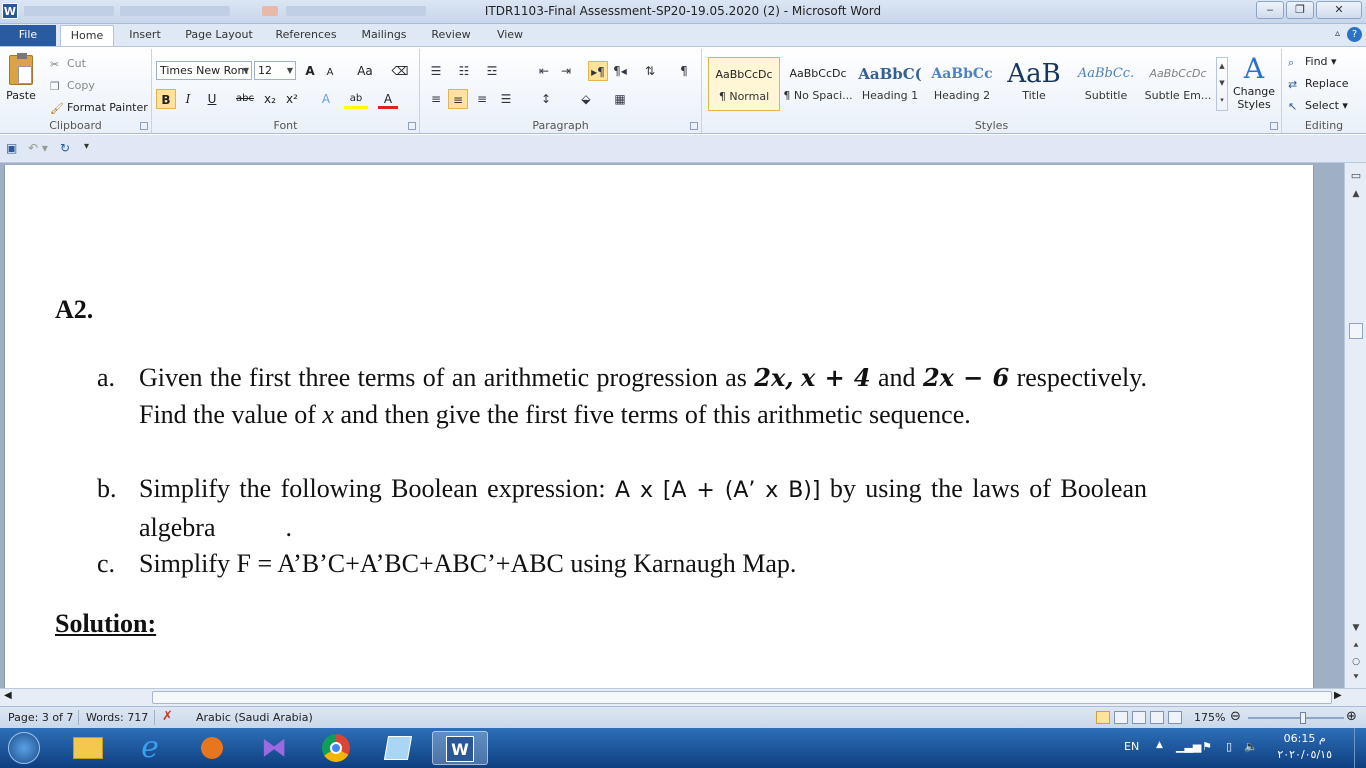 The height and width of the screenshot is (768, 1366). I want to click on tab-view: View, so click(510, 35).